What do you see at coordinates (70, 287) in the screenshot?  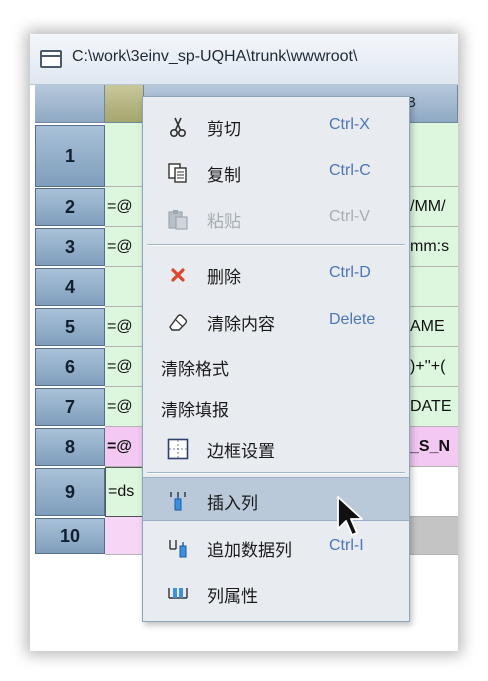 I see `row-header-4: 4` at bounding box center [70, 287].